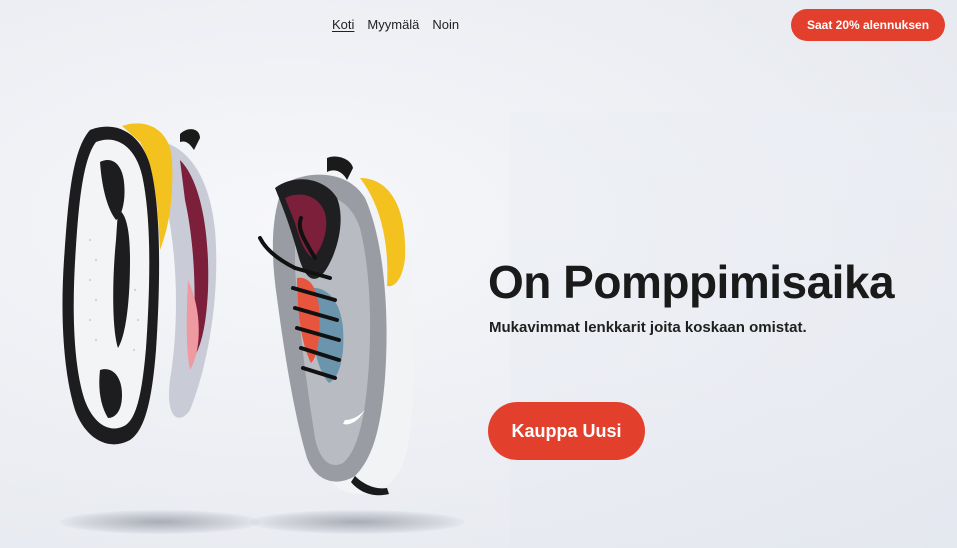  What do you see at coordinates (445, 25) in the screenshot?
I see `nav-item-noin: Noin` at bounding box center [445, 25].